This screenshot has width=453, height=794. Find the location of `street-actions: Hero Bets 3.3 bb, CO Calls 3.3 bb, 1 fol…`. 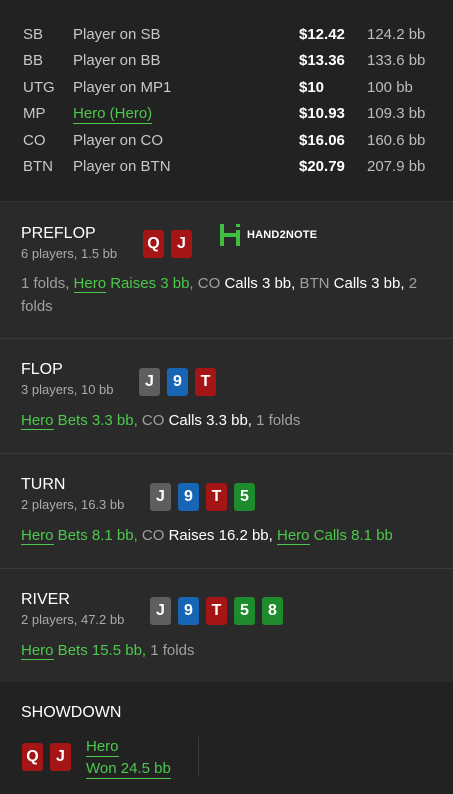

street-actions: Hero Bets 3.3 bb, CO Calls 3.3 bb, 1 fol… is located at coordinates (228, 420).